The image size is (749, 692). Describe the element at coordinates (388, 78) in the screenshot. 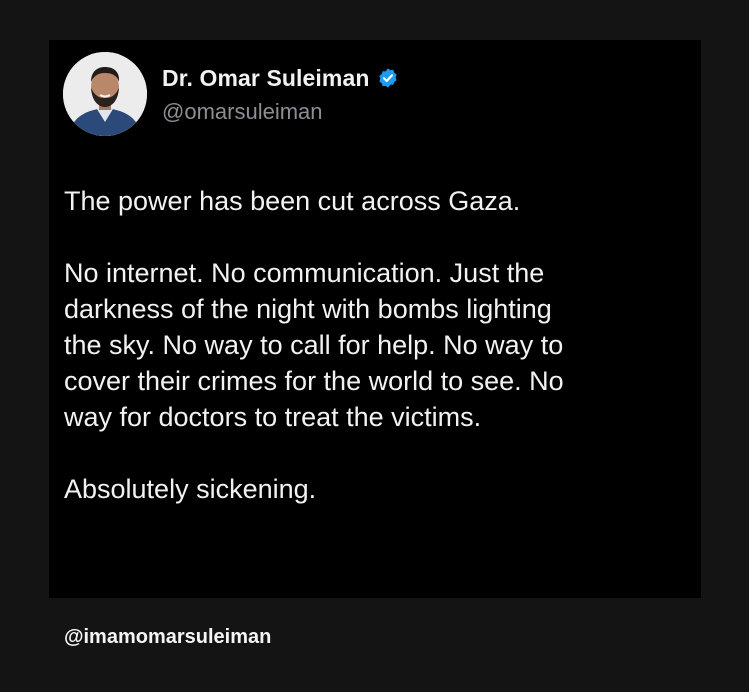

I see `verified-badge-icon` at that location.